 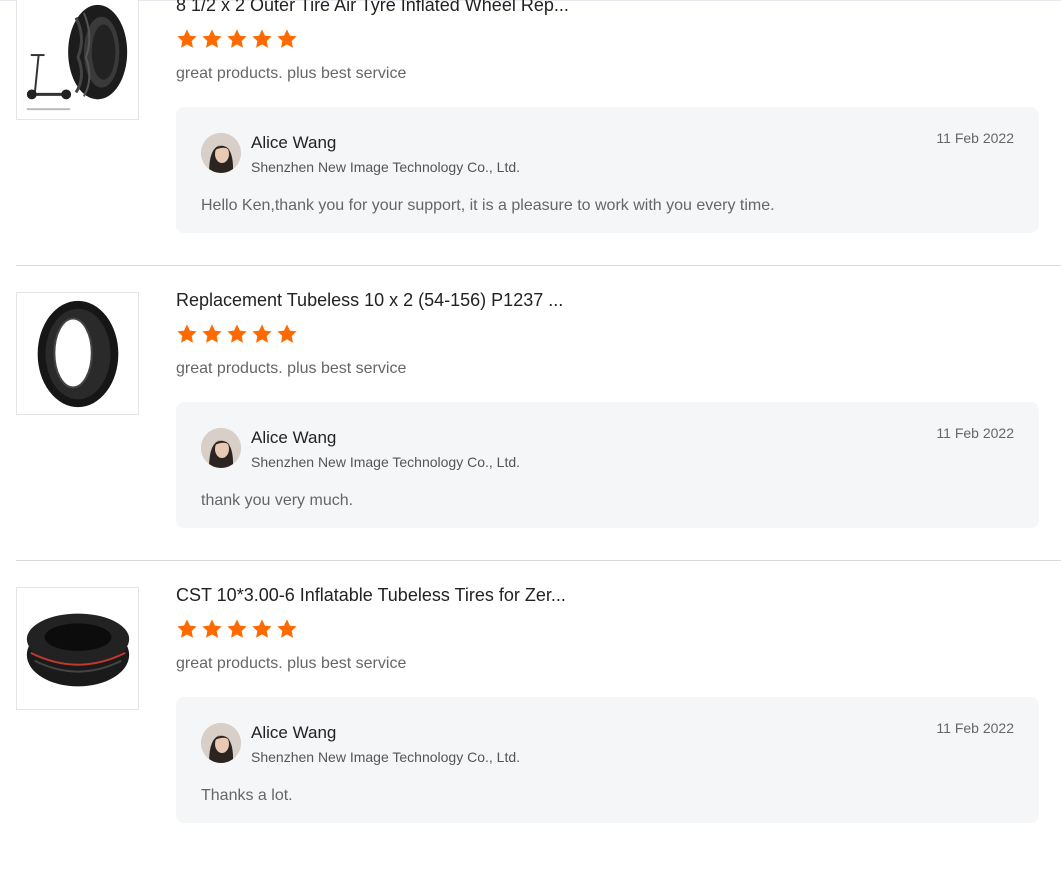 What do you see at coordinates (247, 795) in the screenshot?
I see `reply-text: Thanks a lot.` at bounding box center [247, 795].